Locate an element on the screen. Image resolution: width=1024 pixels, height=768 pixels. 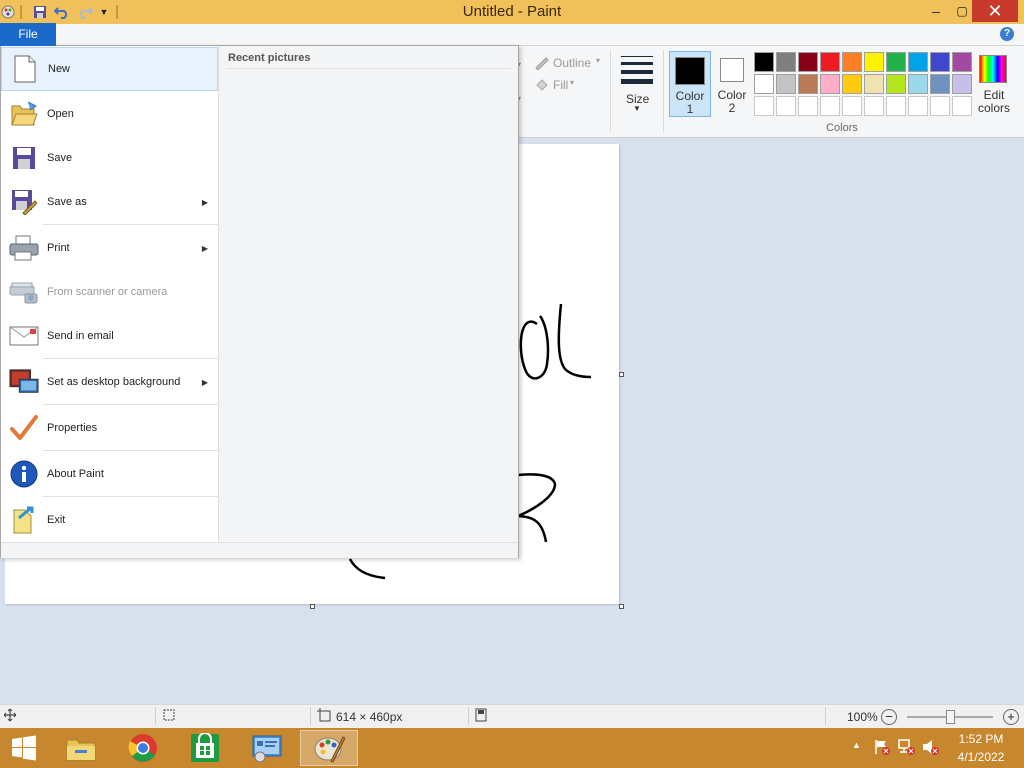
fill-button: Fill is located at coordinates (560, 85).